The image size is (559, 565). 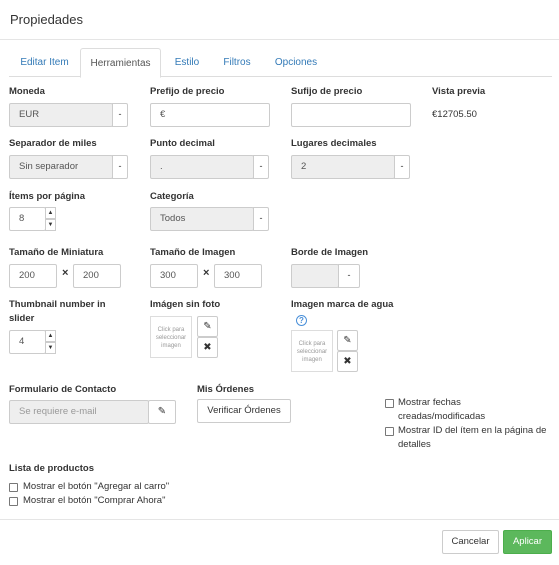 I want to click on vista-previa-label: Vista previa, so click(x=459, y=91).